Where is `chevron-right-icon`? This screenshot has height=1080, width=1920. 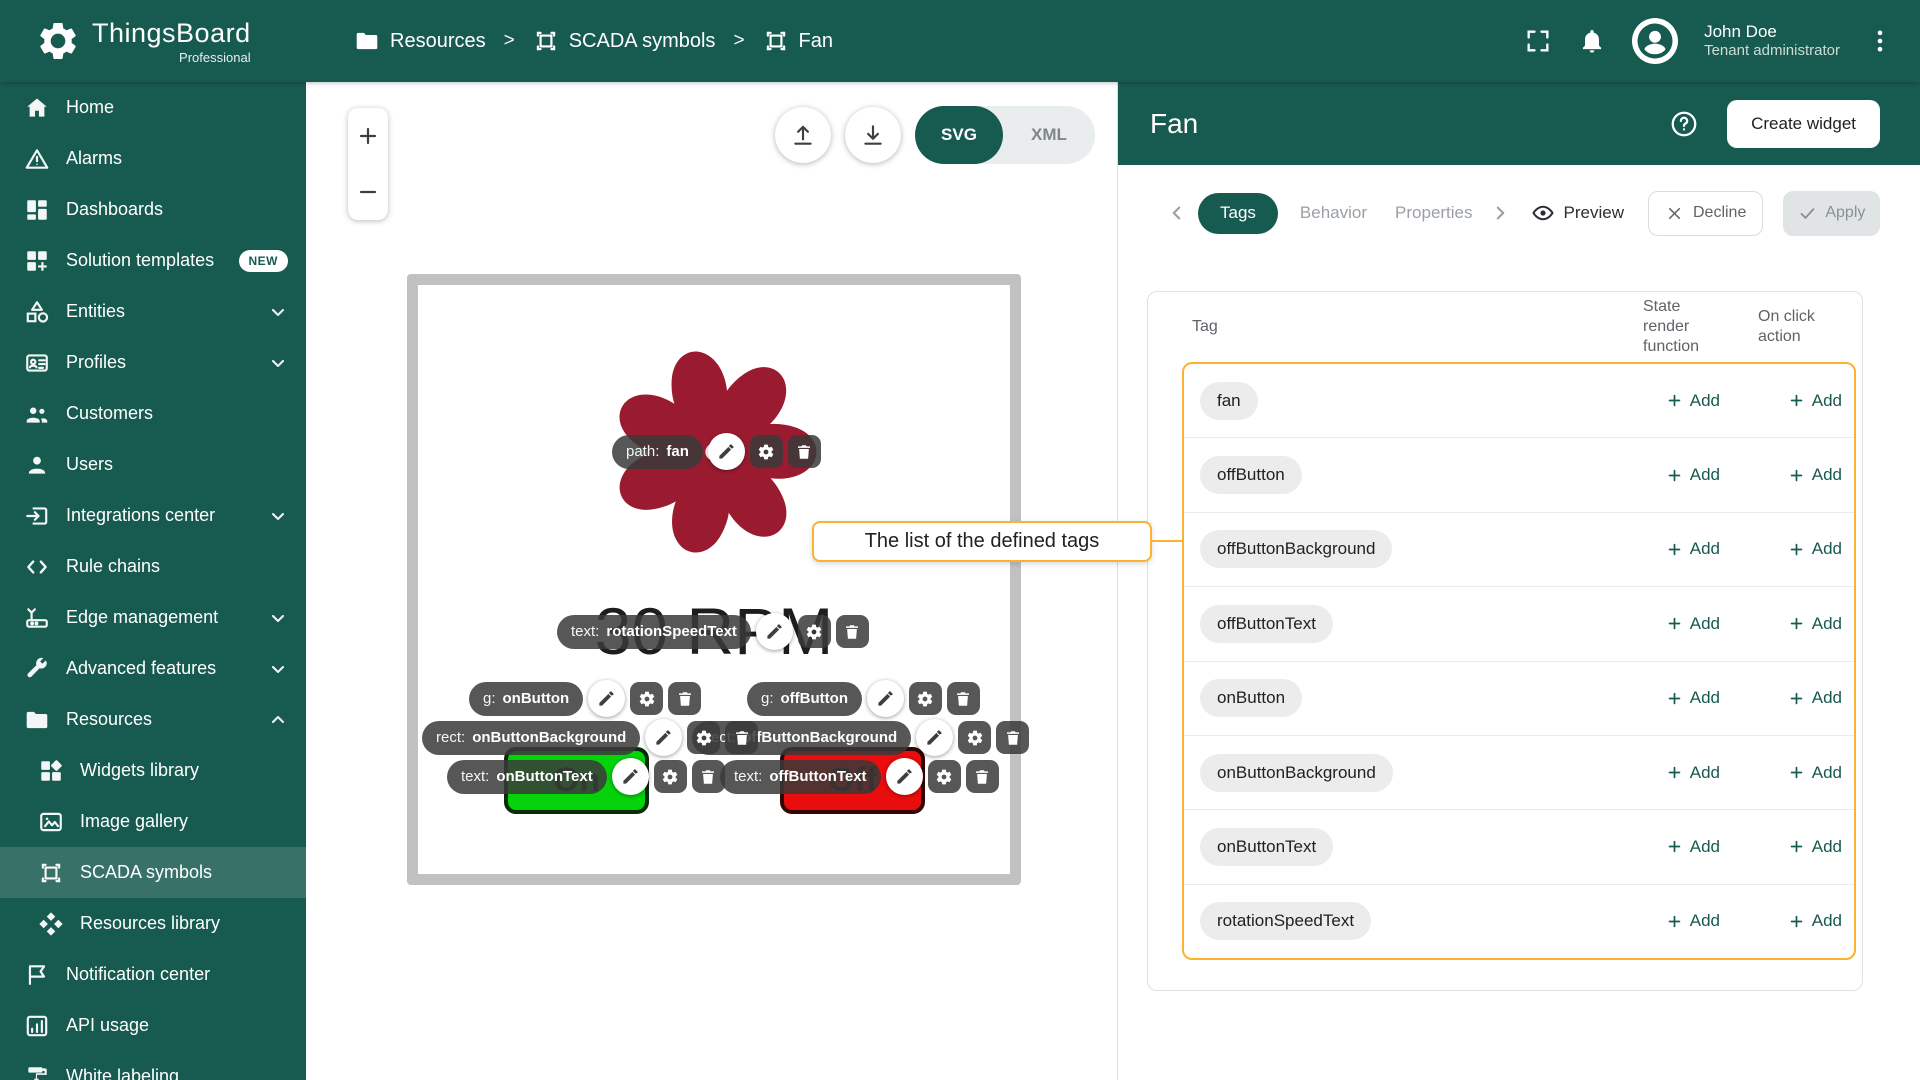
chevron-right-icon is located at coordinates (1500, 213).